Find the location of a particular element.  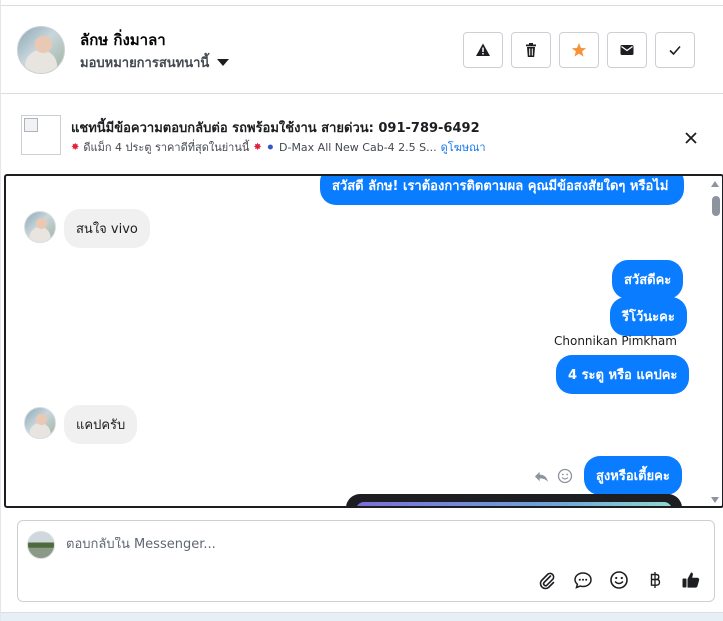

trash-icon is located at coordinates (531, 50).